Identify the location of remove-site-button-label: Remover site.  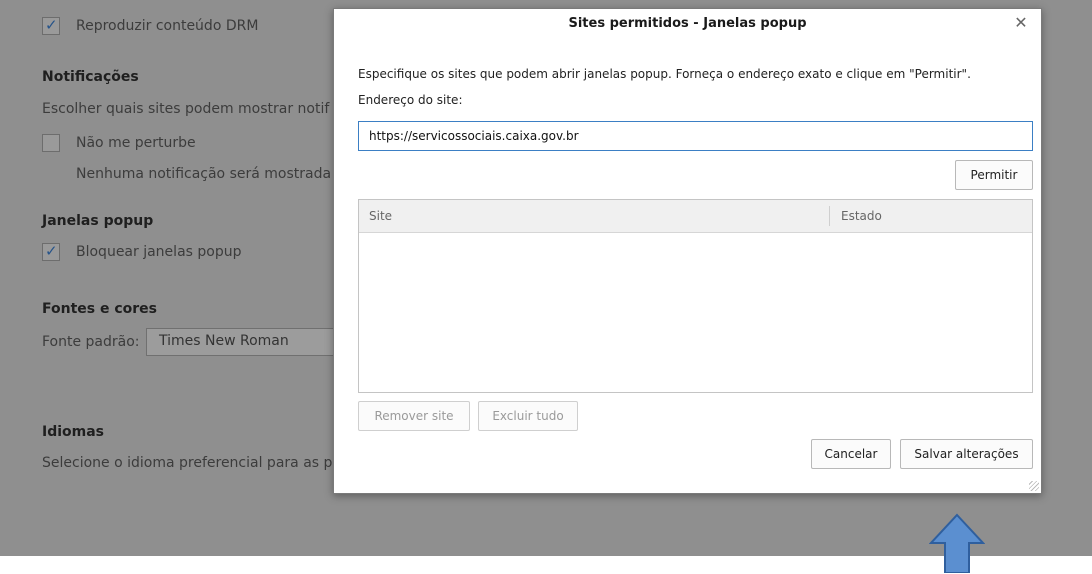
(414, 416).